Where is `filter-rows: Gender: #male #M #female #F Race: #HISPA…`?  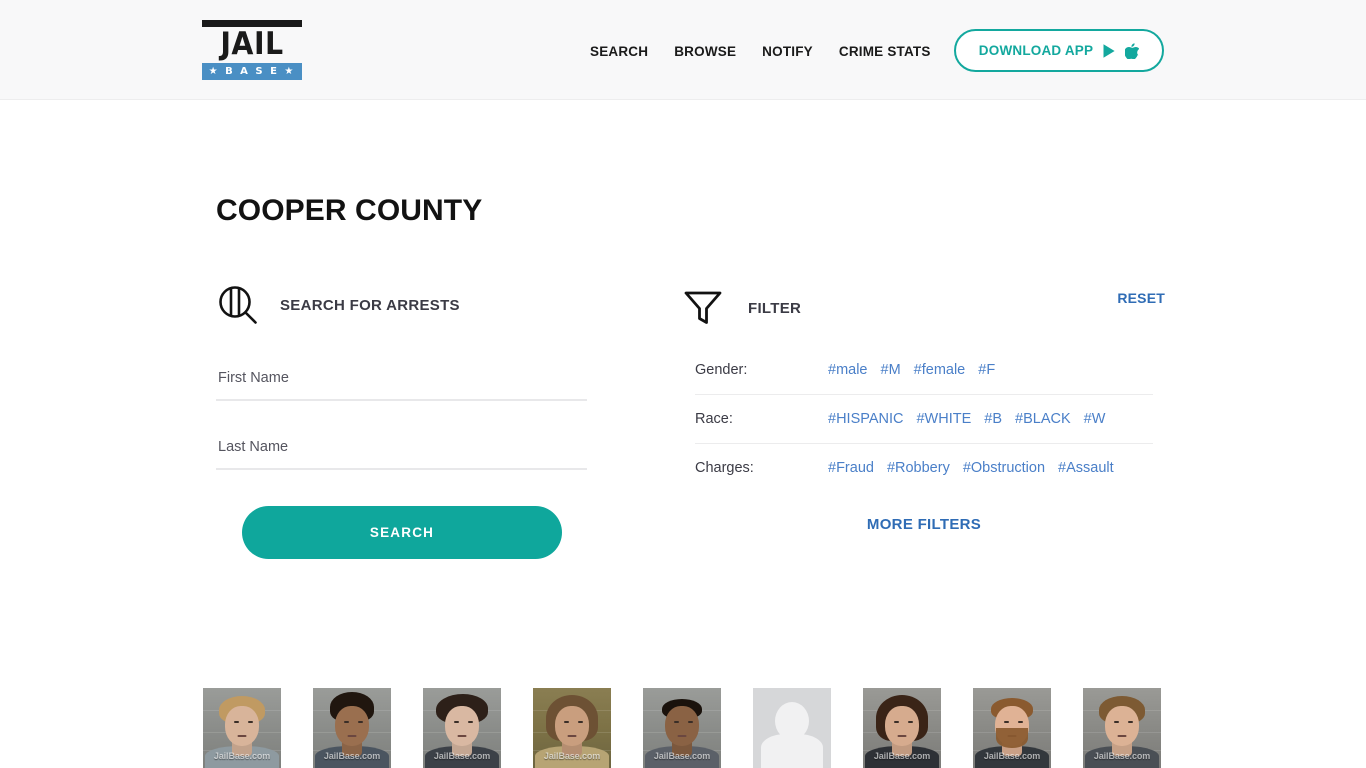
filter-rows: Gender: #male #M #female #F Race: #HISPA… is located at coordinates (924, 419).